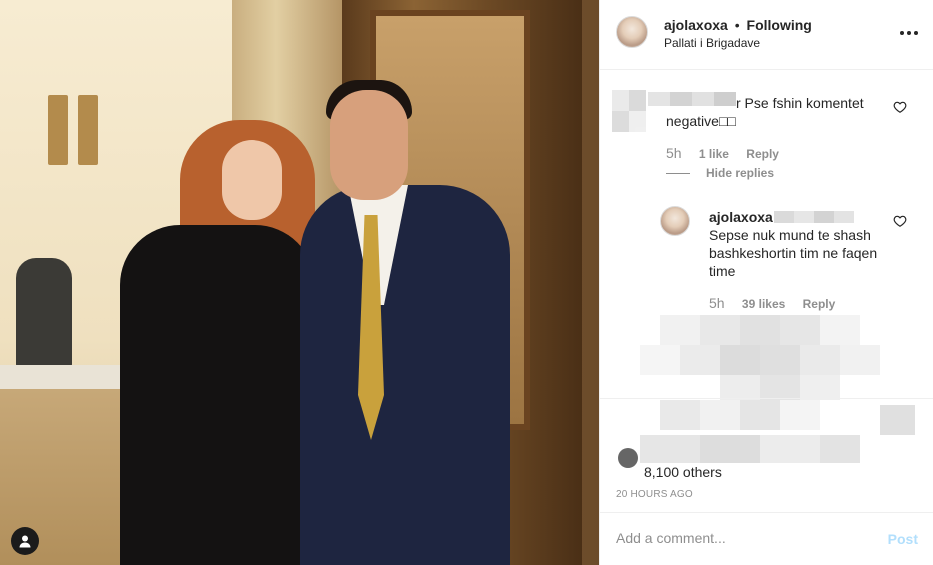 The width and height of the screenshot is (933, 565). Describe the element at coordinates (714, 154) in the screenshot. I see `comment-likes: 1 like` at that location.